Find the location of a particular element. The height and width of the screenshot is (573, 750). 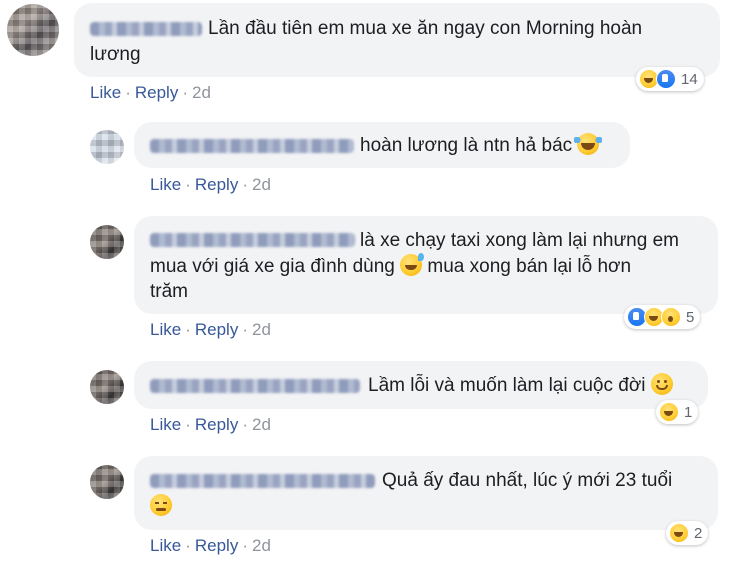

reaction-summary: 2 is located at coordinates (687, 533).